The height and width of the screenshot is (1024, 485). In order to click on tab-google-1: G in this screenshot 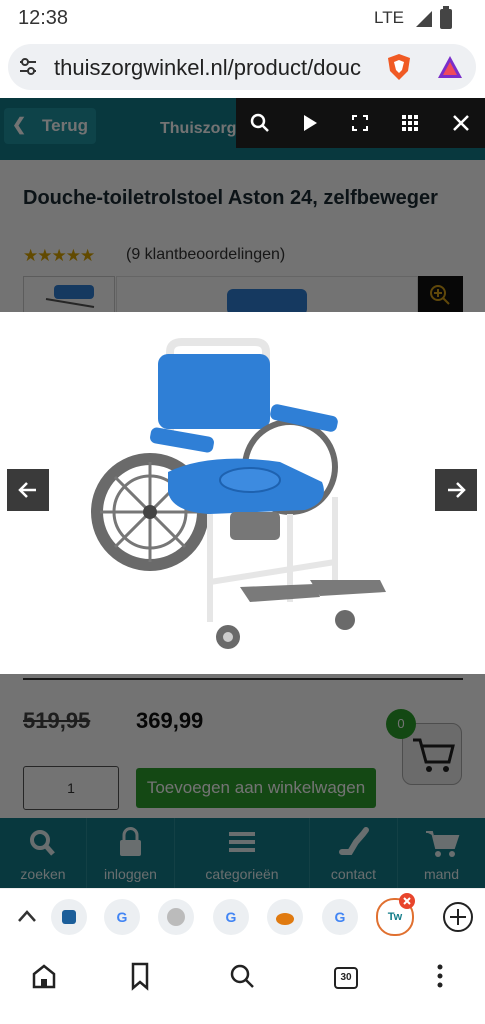, I will do `click(122, 917)`.